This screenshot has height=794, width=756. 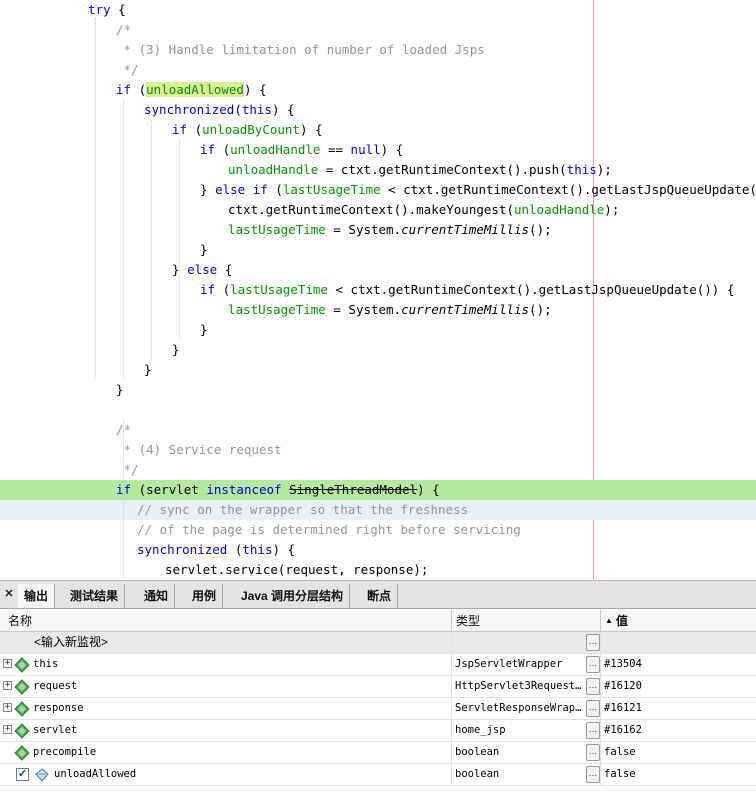 What do you see at coordinates (378, 731) in the screenshot?
I see `watch-row: + servlet home_jsp … #16162` at bounding box center [378, 731].